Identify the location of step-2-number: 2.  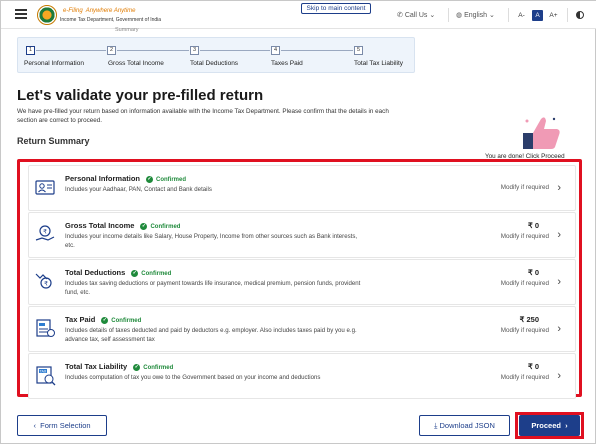
(111, 50).